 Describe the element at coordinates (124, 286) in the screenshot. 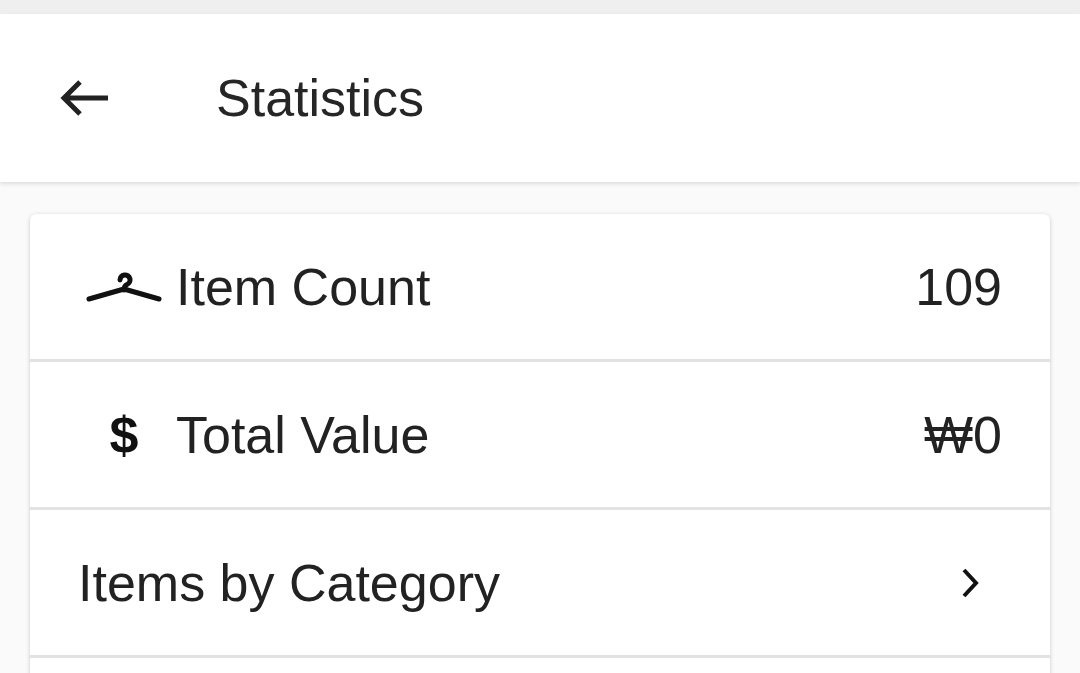

I see `hanger-icon` at that location.